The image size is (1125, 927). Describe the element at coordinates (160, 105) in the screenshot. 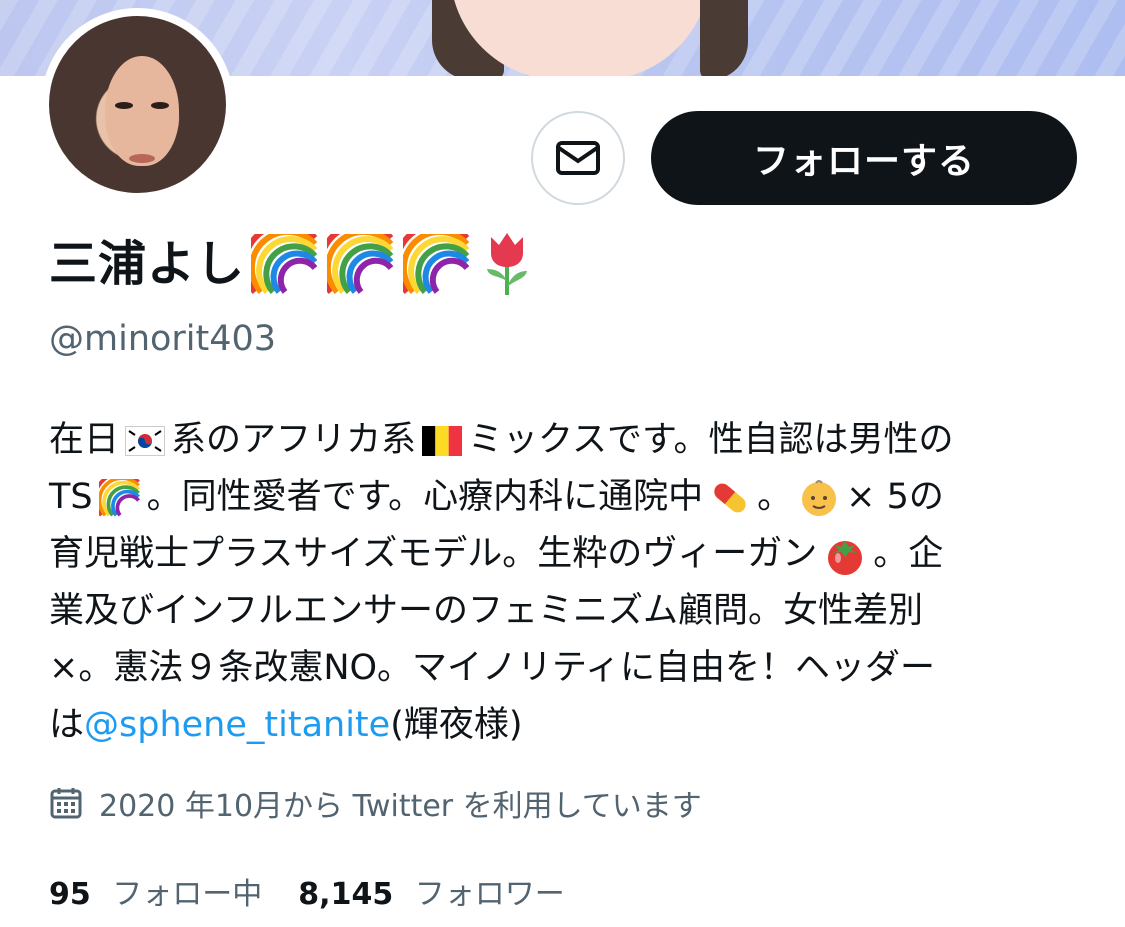

I see `avatar-eye-right` at that location.